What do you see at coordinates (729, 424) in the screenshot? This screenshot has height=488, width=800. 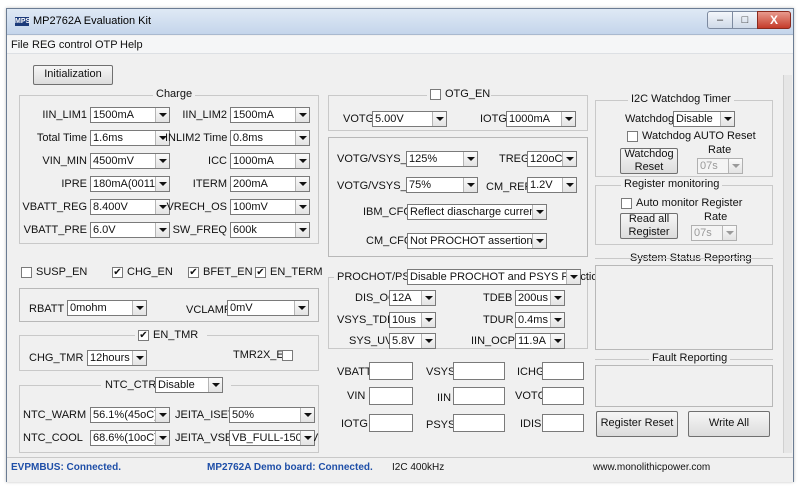 I see `write-all-button: Write All` at bounding box center [729, 424].